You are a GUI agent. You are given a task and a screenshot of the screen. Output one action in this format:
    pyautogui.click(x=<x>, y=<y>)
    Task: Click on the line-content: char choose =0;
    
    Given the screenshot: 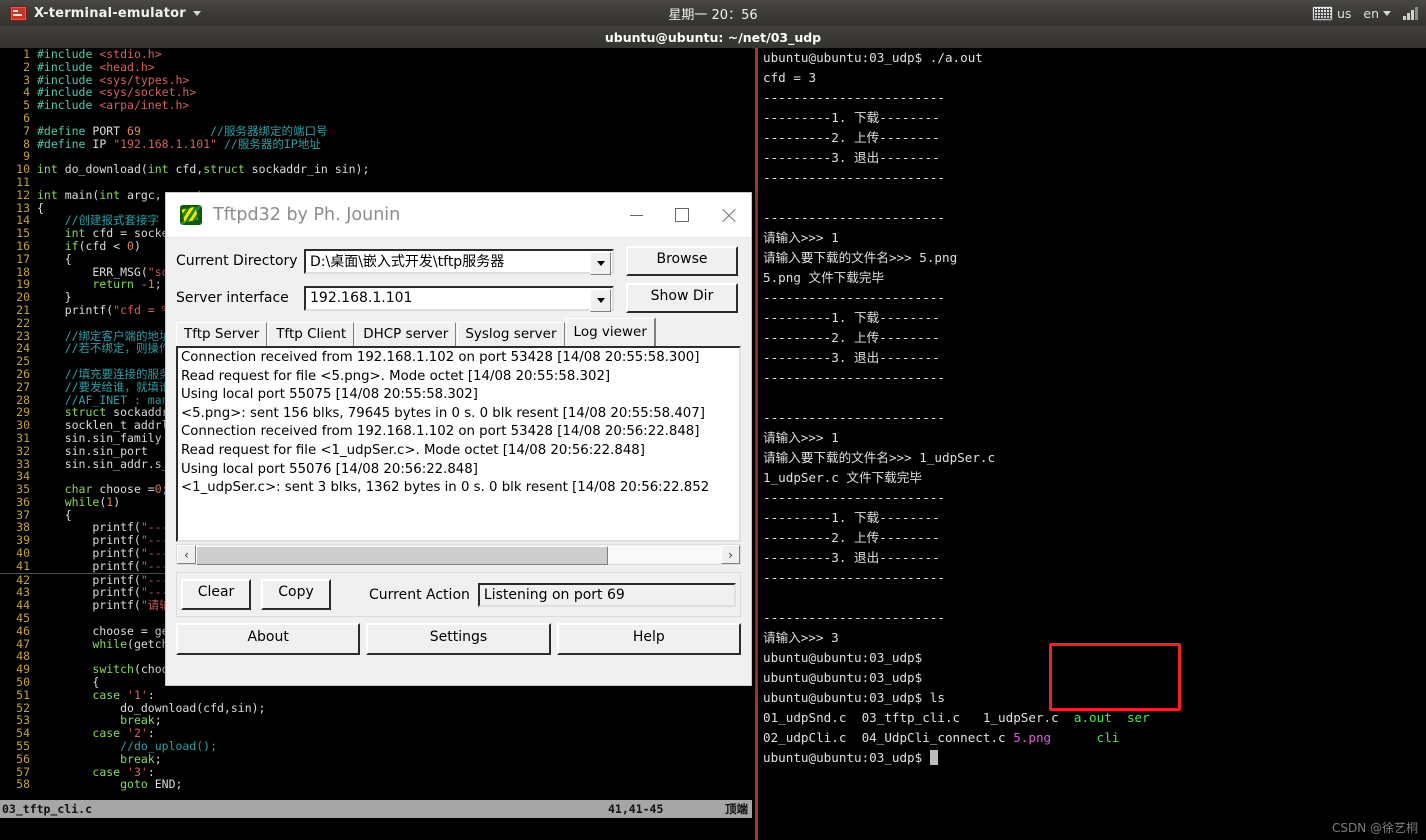 What is the action you would take?
    pyautogui.click(x=116, y=489)
    